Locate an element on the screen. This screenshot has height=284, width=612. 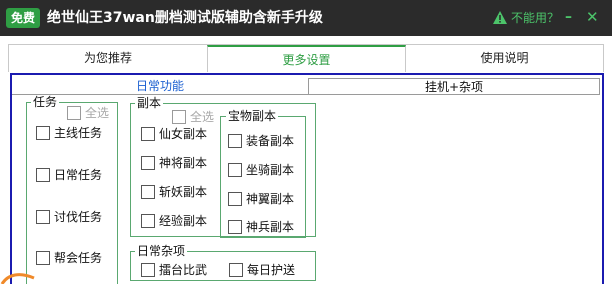
checkbox-label: 每日护送 is located at coordinates (271, 270).